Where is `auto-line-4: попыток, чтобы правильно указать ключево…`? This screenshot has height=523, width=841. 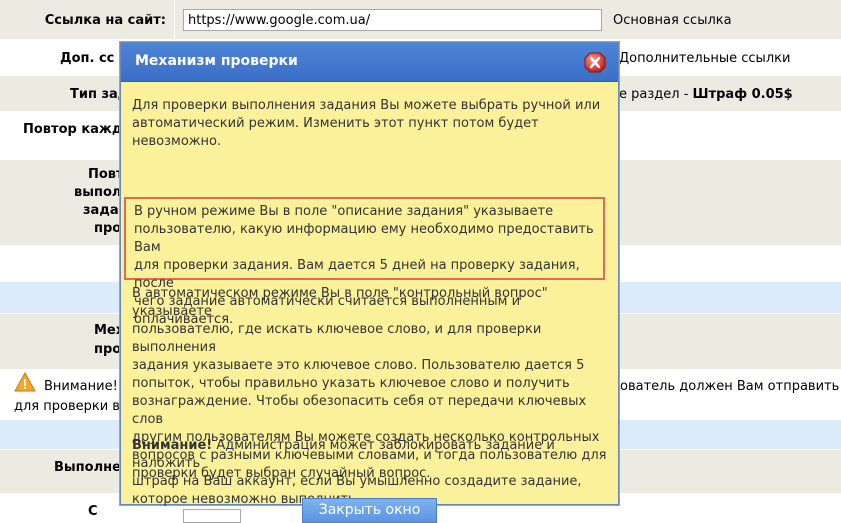
auto-line-4: попыток, чтобы правильно указать ключево… is located at coordinates (351, 383).